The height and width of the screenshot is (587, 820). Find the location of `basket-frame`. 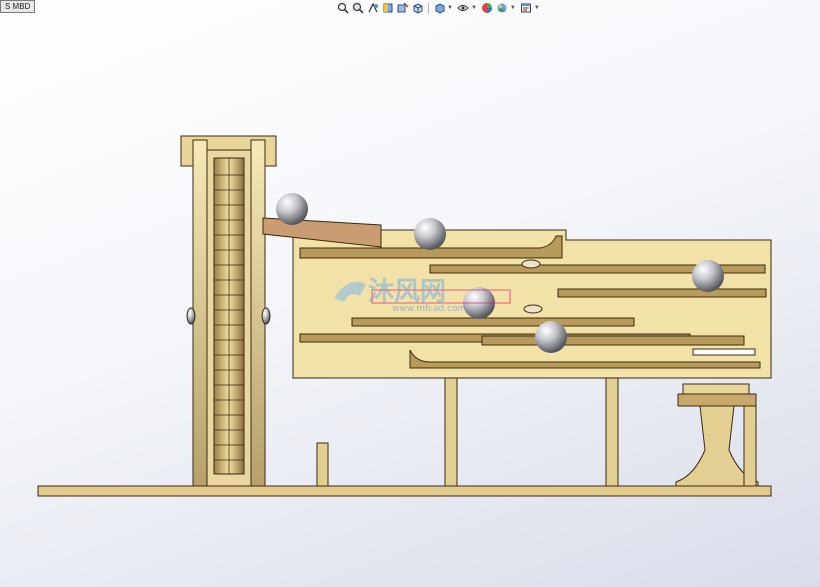

basket-frame is located at coordinates (717, 400).